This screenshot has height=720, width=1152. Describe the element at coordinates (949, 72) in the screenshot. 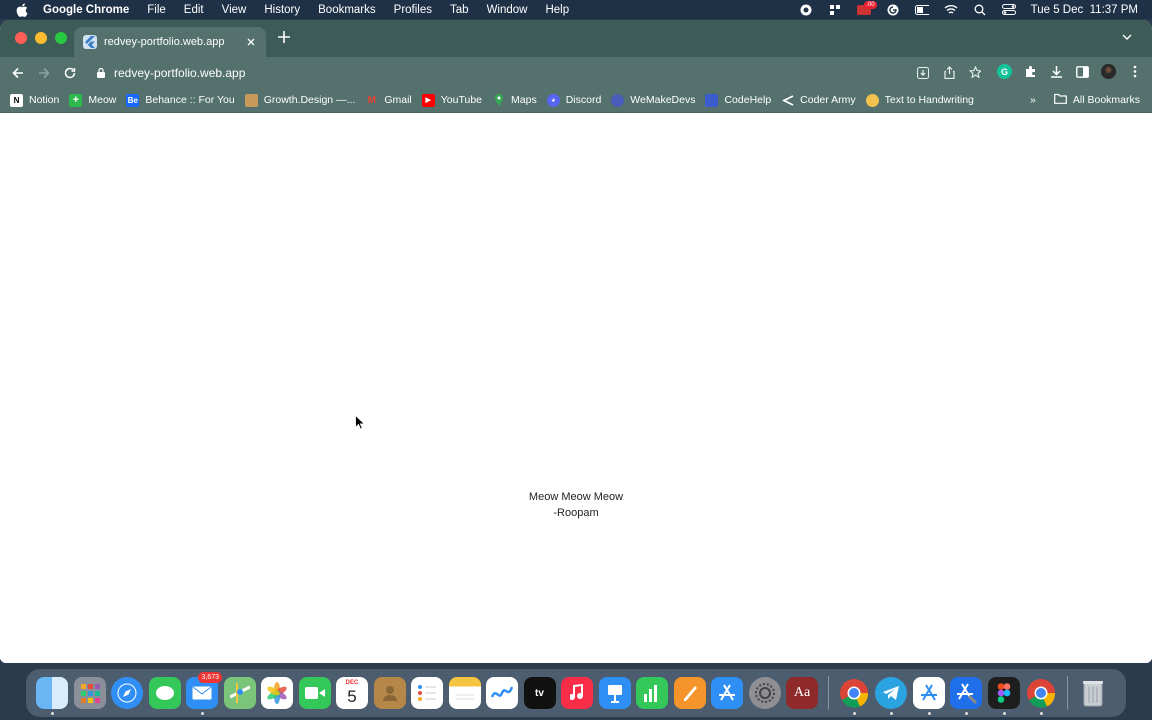

I see `share-icon` at that location.